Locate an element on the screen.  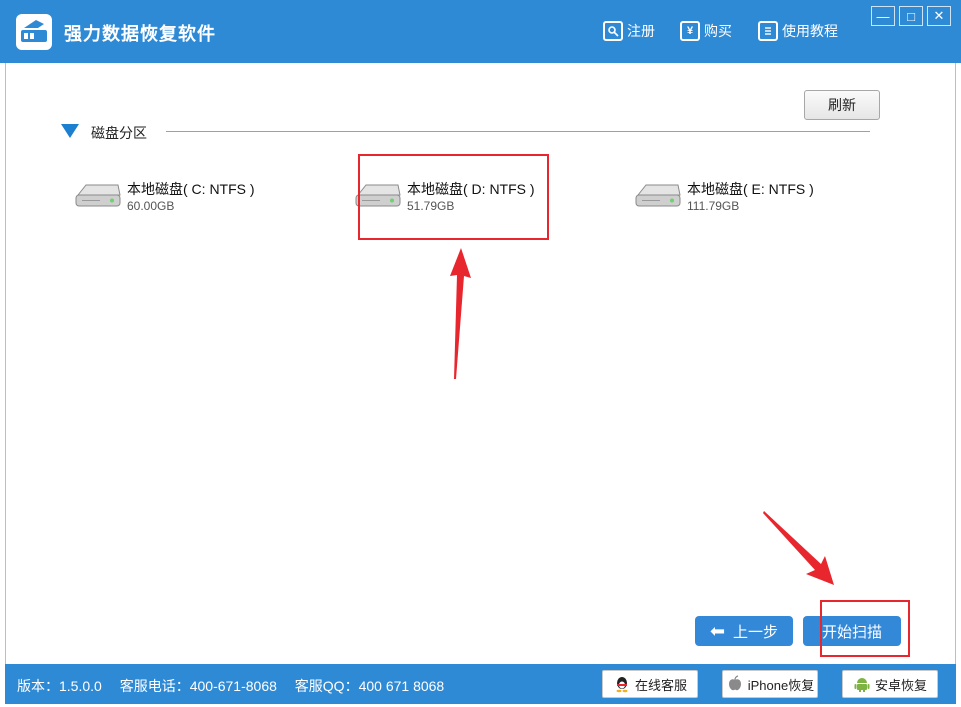
online-service-button: 在线客服 is located at coordinates (650, 684).